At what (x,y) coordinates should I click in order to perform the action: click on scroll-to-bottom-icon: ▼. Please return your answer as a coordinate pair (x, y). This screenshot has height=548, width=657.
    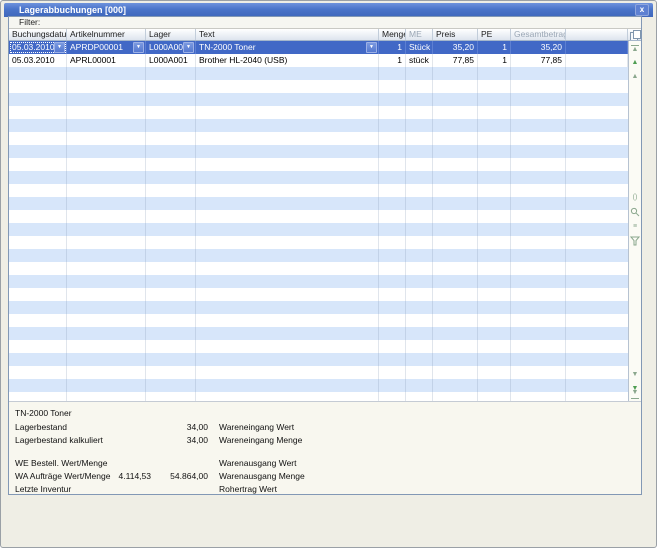
    Looking at the image, I should click on (635, 393).